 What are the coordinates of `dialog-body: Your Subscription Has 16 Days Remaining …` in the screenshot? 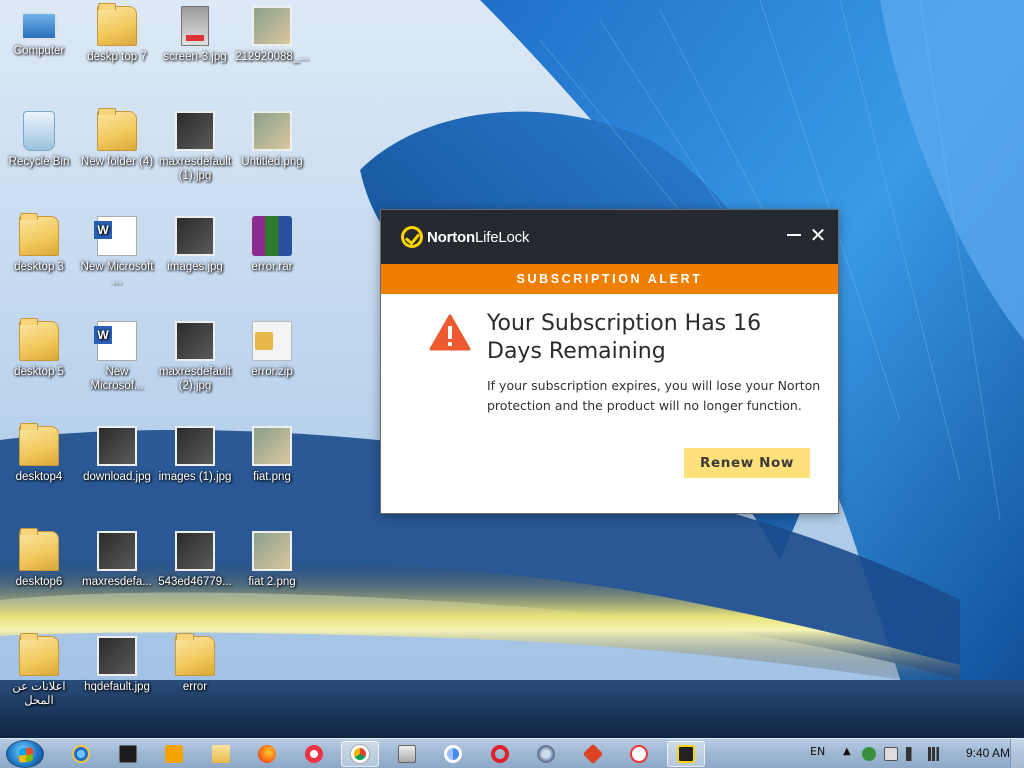 It's located at (609, 403).